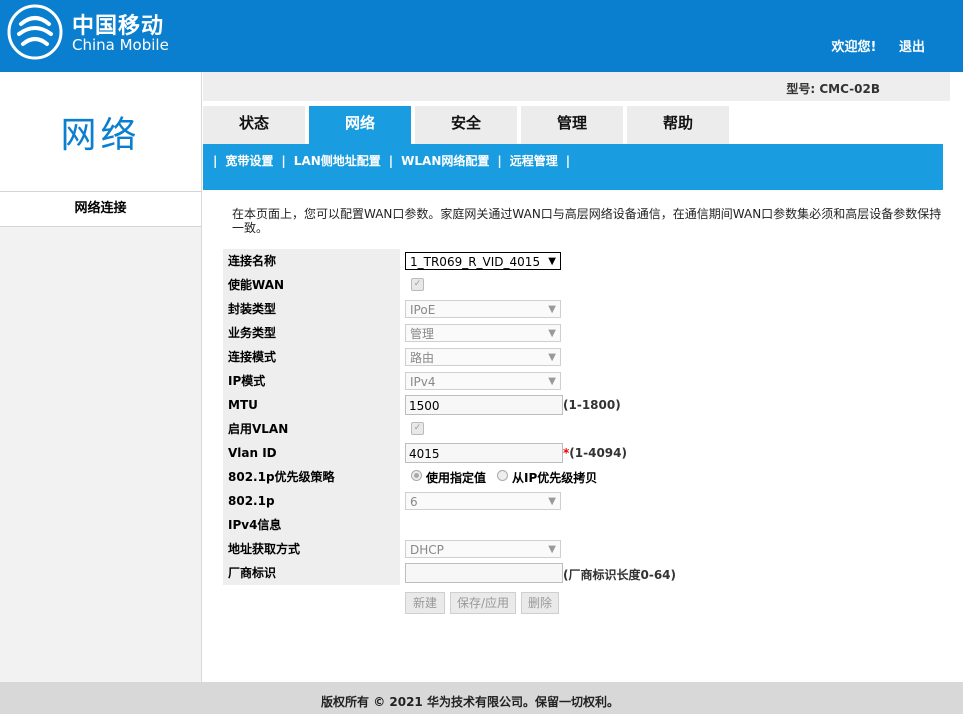  I want to click on 8021p-value: 6, so click(414, 502).